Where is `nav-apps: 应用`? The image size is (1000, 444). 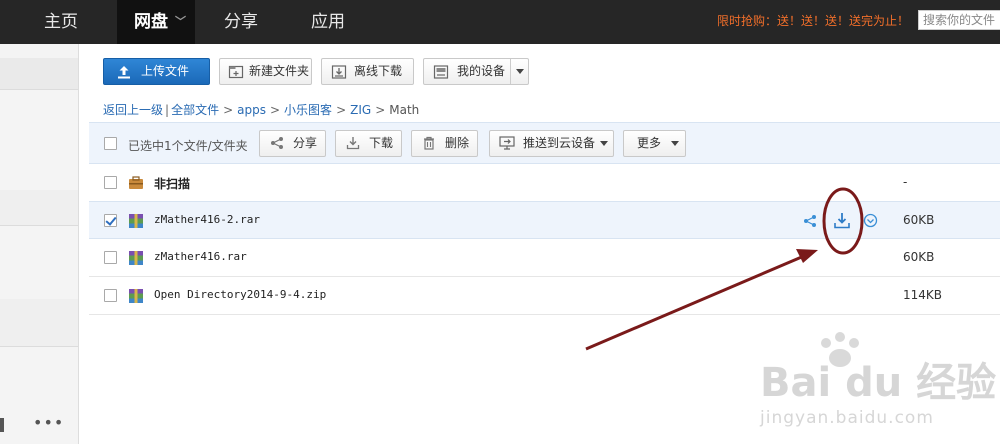
nav-apps: 应用 is located at coordinates (328, 22).